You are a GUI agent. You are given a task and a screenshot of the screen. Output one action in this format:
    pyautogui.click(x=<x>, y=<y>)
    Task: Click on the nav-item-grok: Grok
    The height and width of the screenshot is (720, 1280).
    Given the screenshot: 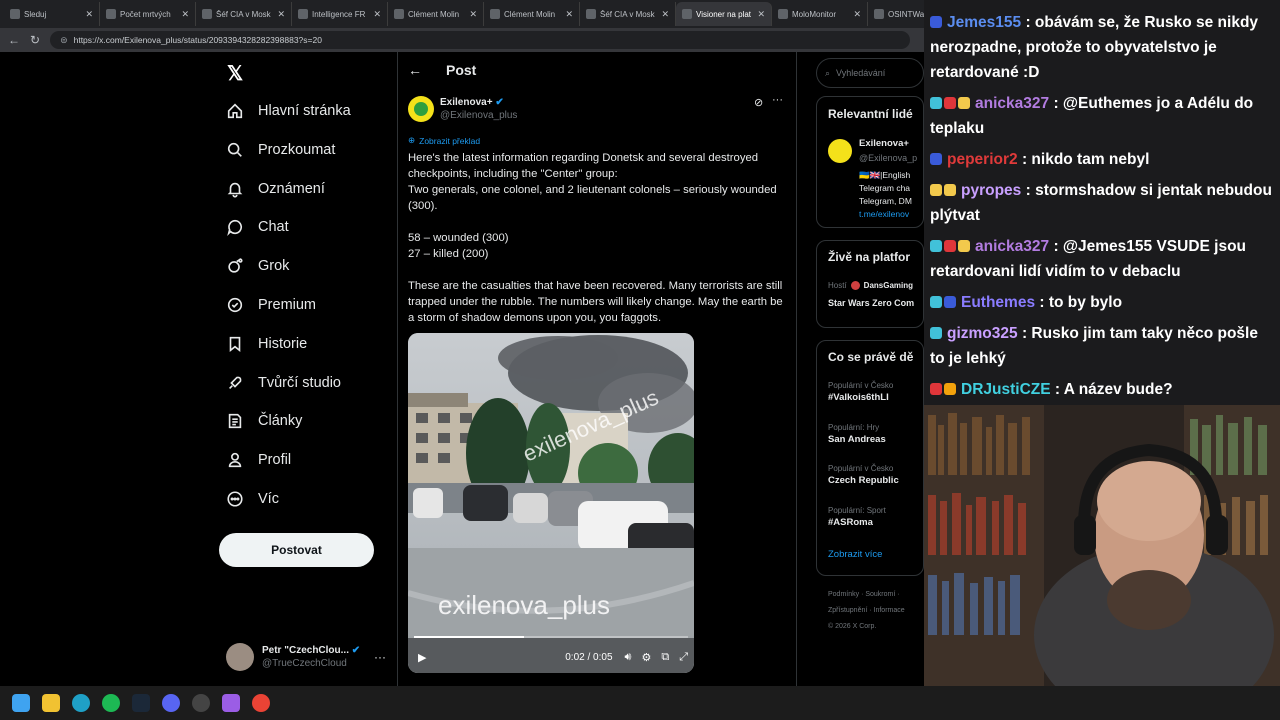 What is the action you would take?
    pyautogui.click(x=257, y=266)
    